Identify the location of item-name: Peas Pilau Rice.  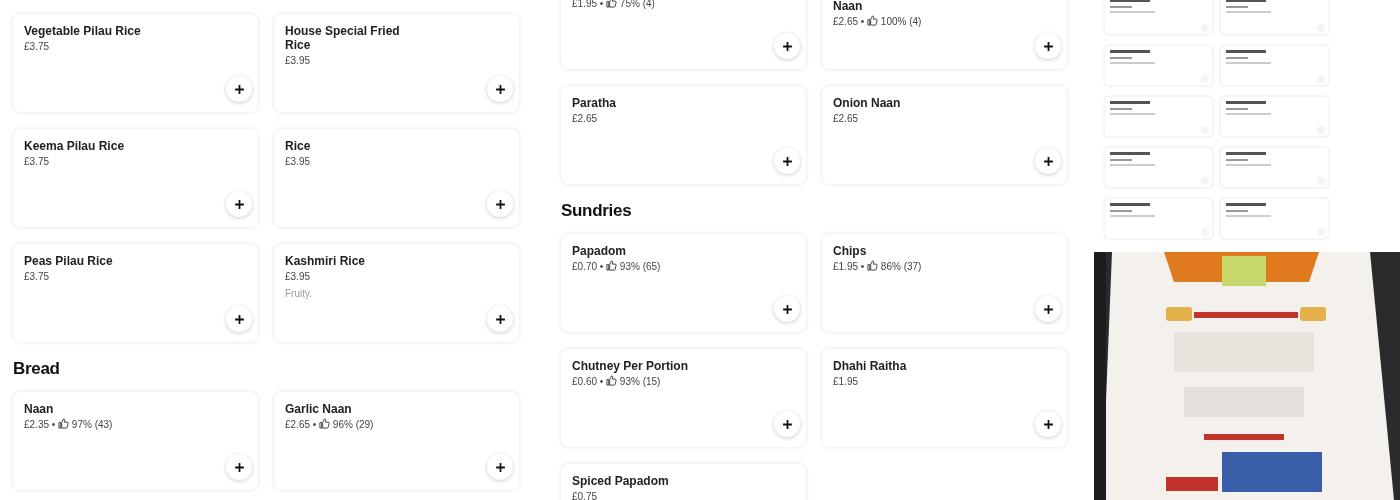
(69, 261).